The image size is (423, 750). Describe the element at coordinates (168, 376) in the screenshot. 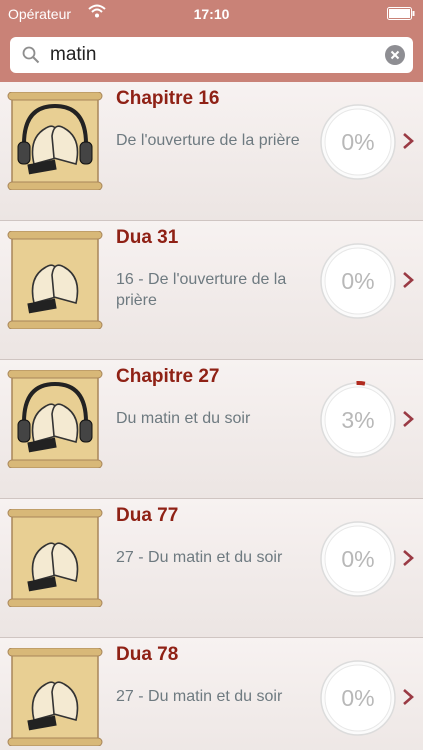

I see `item-title: Chapitre 27` at that location.